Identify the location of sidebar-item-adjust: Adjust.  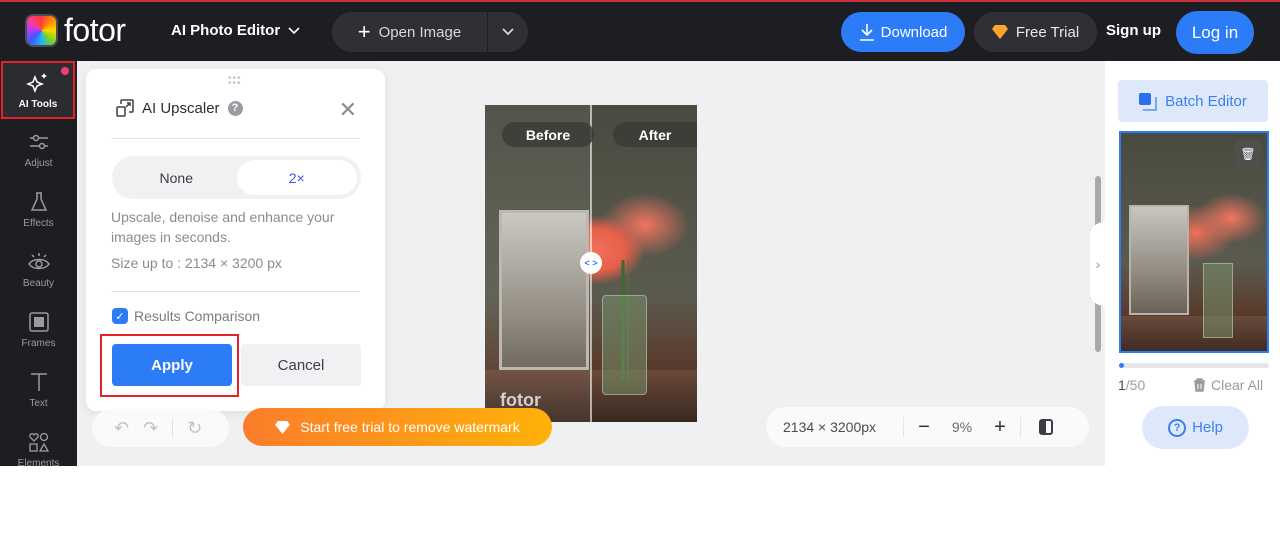
(38, 149).